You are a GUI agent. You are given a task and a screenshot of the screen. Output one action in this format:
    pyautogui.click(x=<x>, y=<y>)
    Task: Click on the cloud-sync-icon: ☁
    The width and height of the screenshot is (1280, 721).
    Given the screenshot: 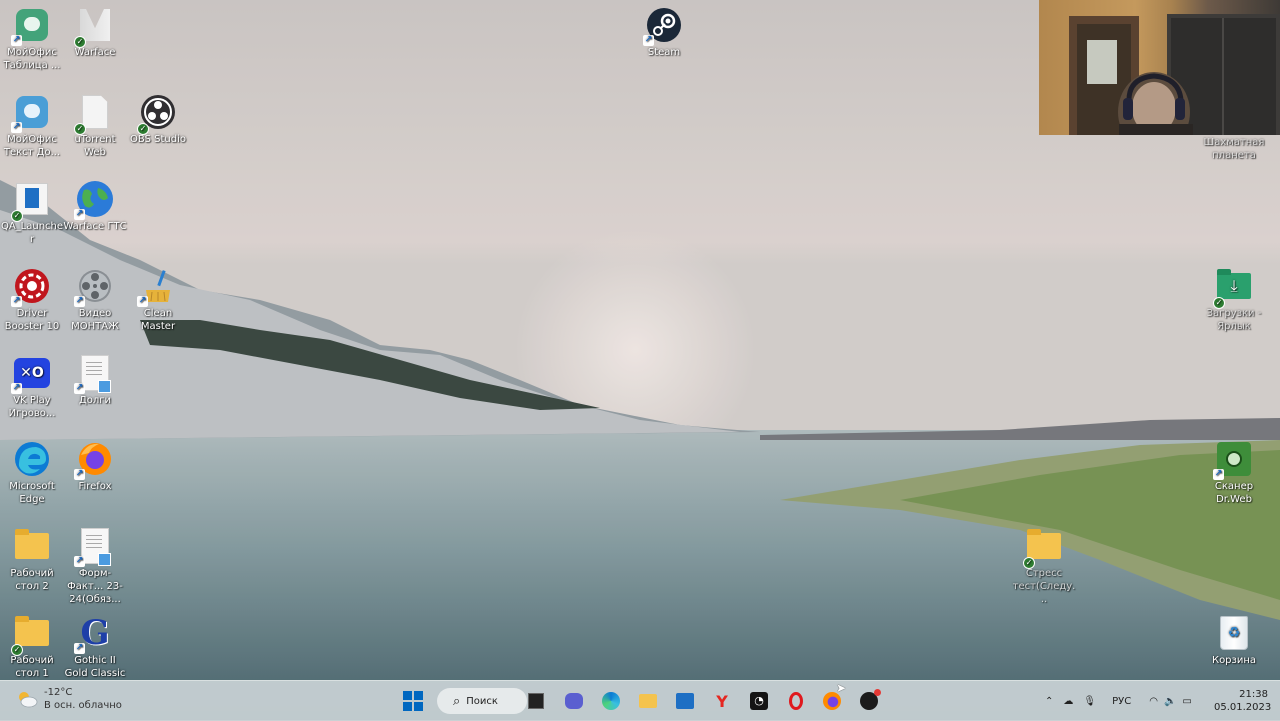 What is the action you would take?
    pyautogui.click(x=1068, y=701)
    